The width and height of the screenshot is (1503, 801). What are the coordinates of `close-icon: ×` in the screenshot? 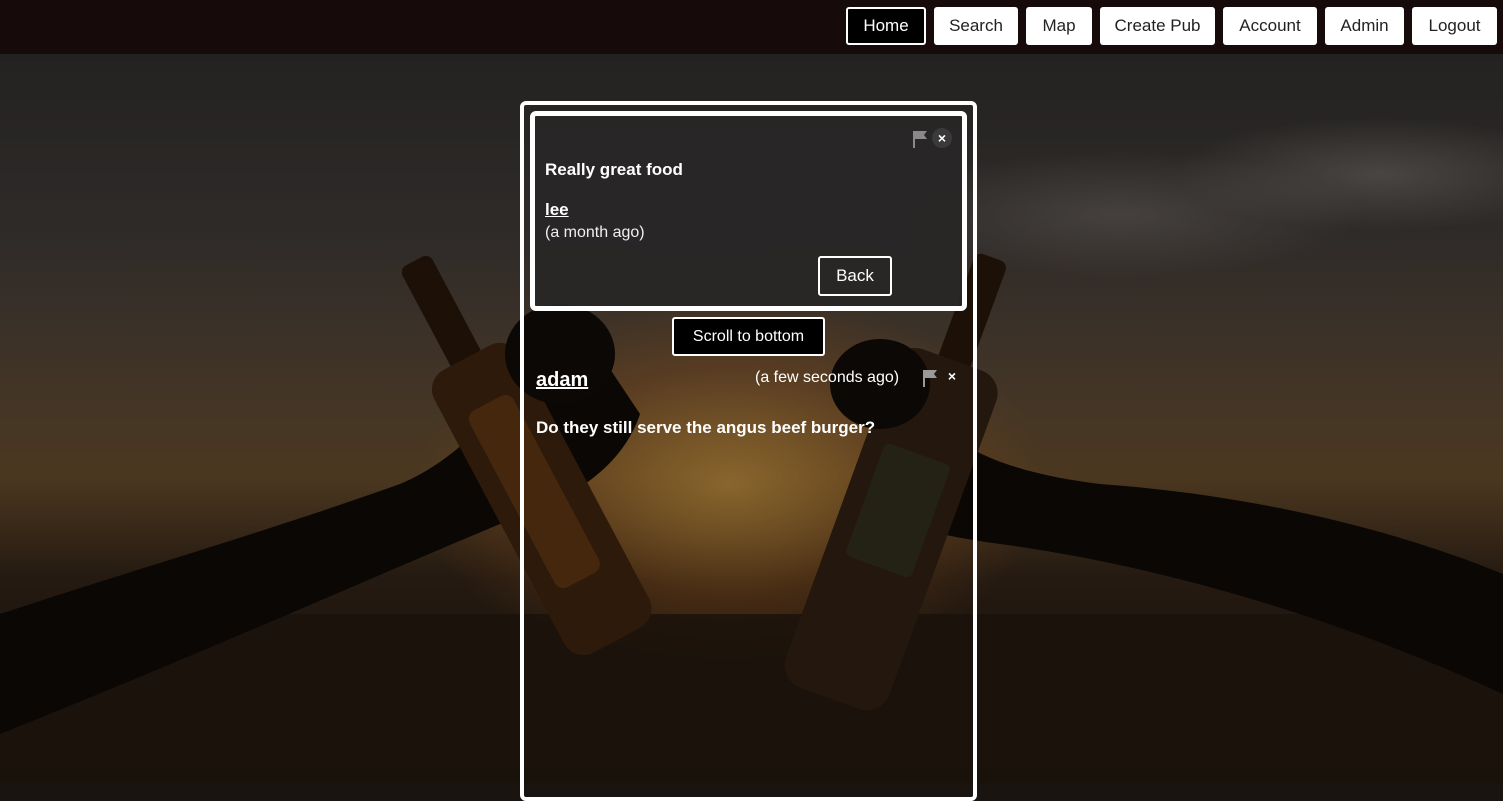 It's located at (942, 138).